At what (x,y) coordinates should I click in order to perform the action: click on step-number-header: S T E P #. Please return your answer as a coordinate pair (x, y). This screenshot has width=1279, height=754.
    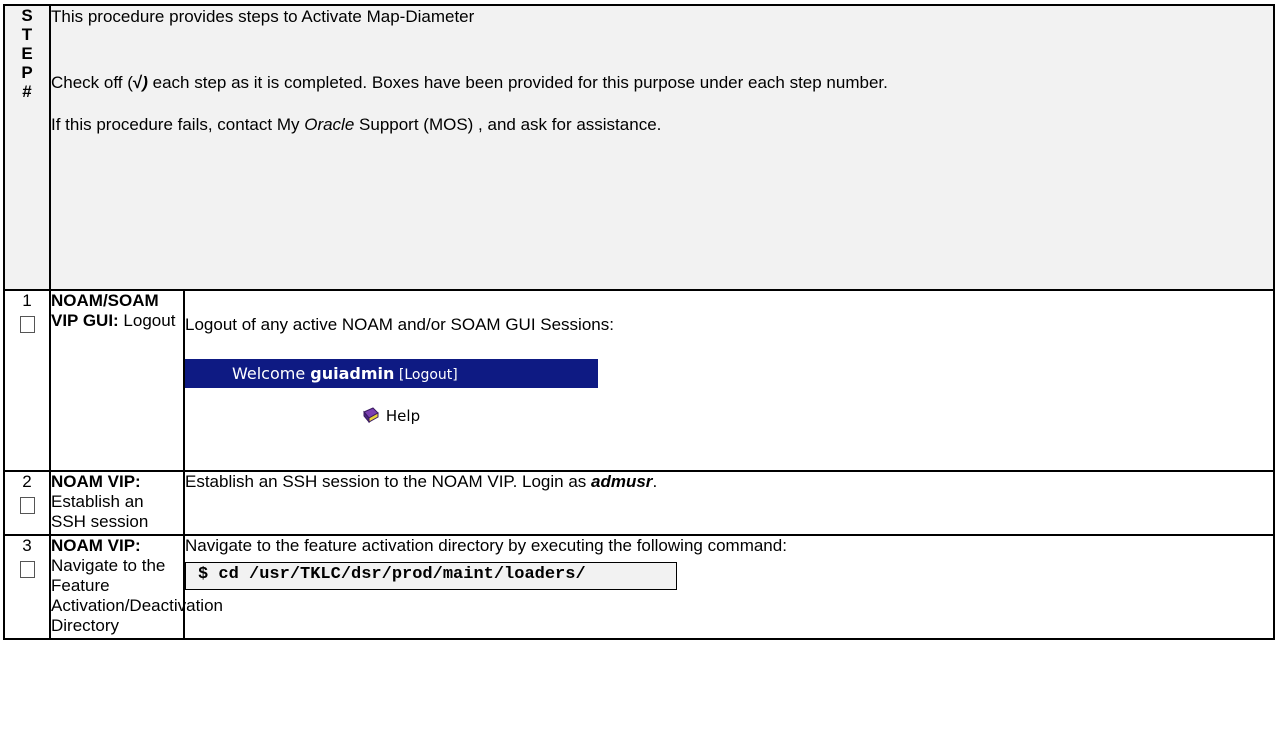
    Looking at the image, I should click on (27, 147).